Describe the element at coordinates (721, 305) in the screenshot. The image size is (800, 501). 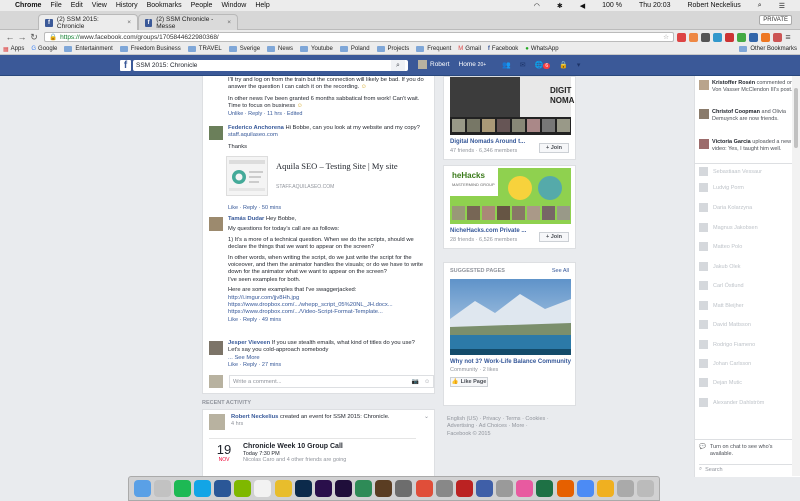
I see `chat-contact: Matt Bleijher` at that location.